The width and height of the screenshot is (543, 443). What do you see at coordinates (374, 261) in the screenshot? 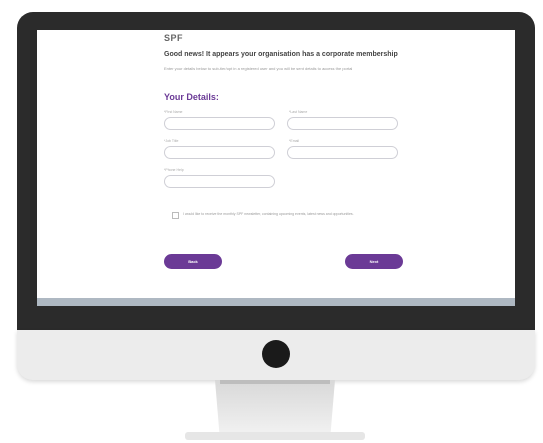
I see `next-button: Next` at bounding box center [374, 261].